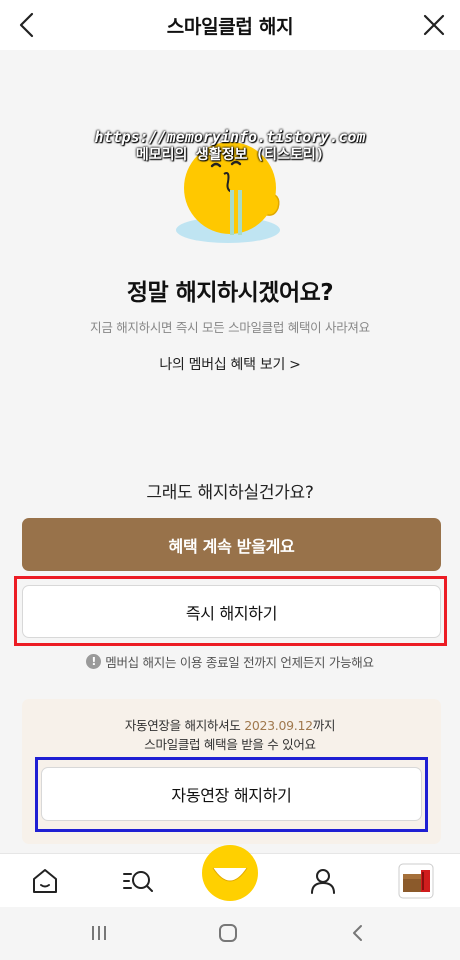 This screenshot has height=960, width=460. I want to click on smile-icon, so click(230, 873).